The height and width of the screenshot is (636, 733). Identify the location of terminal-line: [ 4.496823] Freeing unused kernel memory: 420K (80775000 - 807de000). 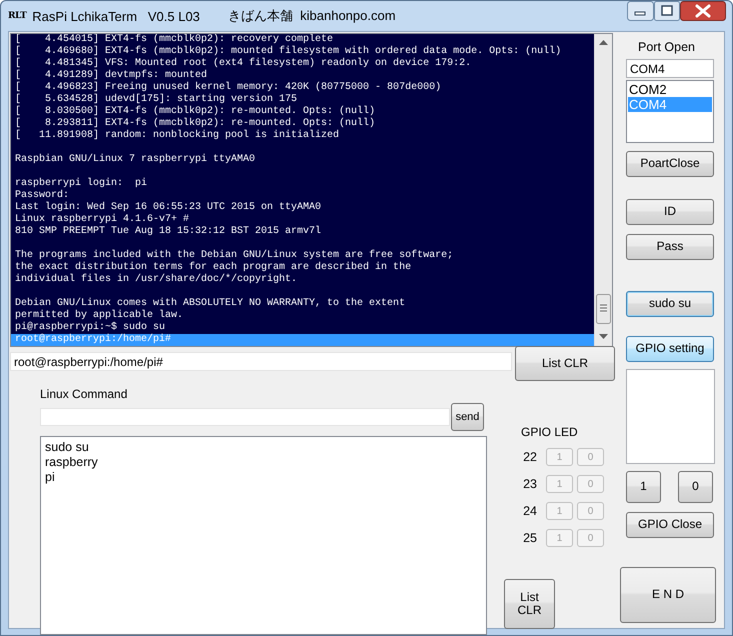
(228, 88).